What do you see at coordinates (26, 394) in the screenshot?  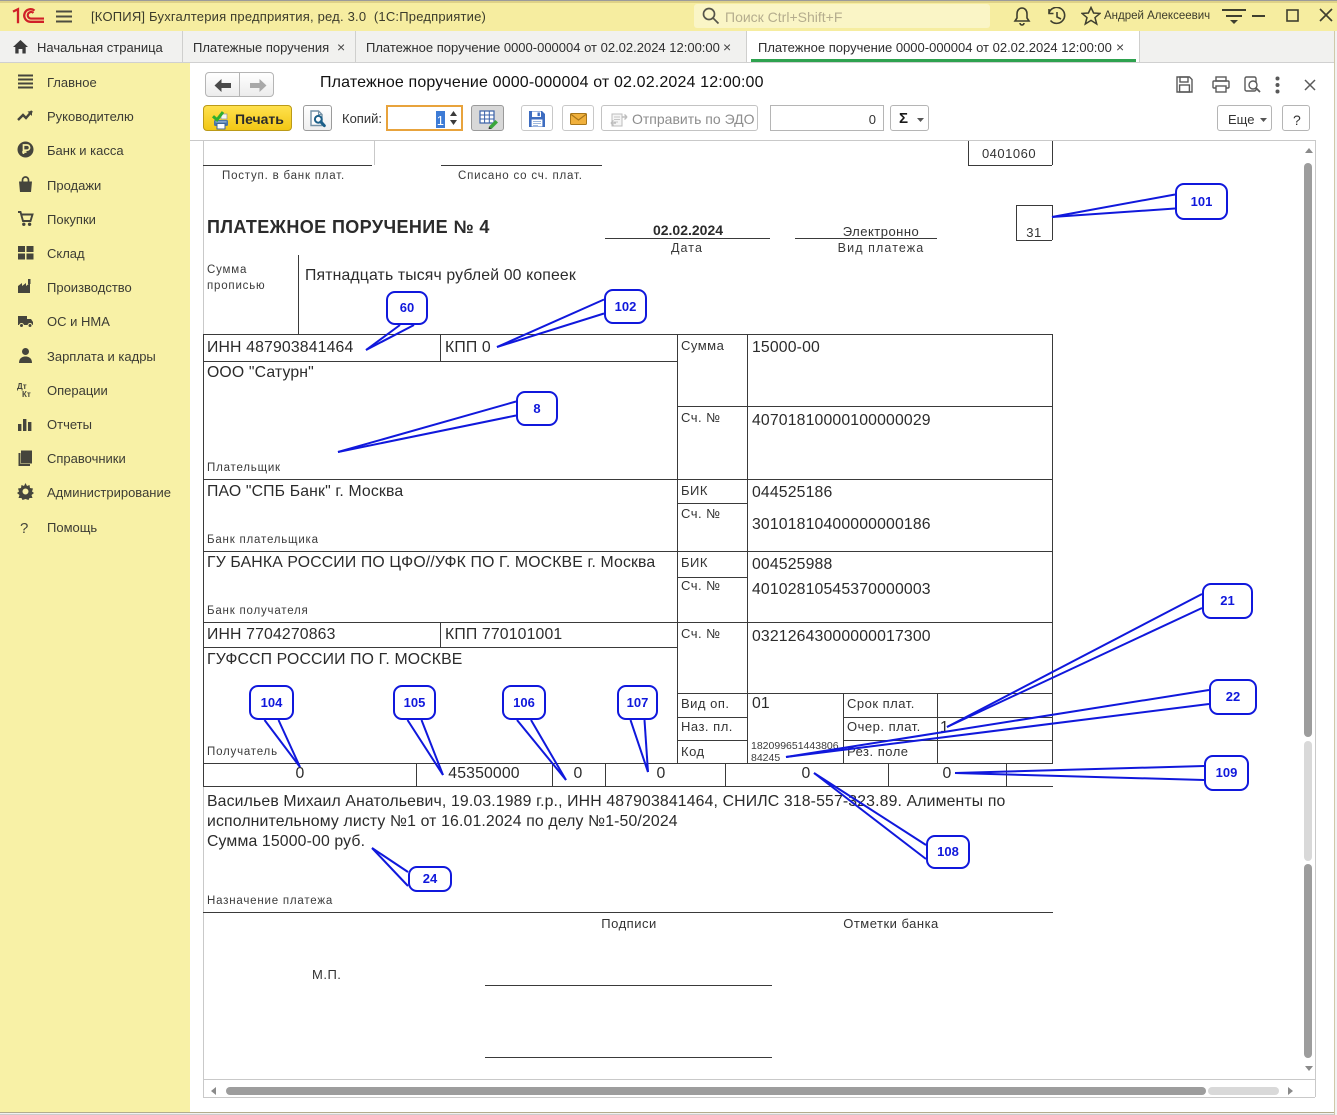 I see `svg-text: Кт` at bounding box center [26, 394].